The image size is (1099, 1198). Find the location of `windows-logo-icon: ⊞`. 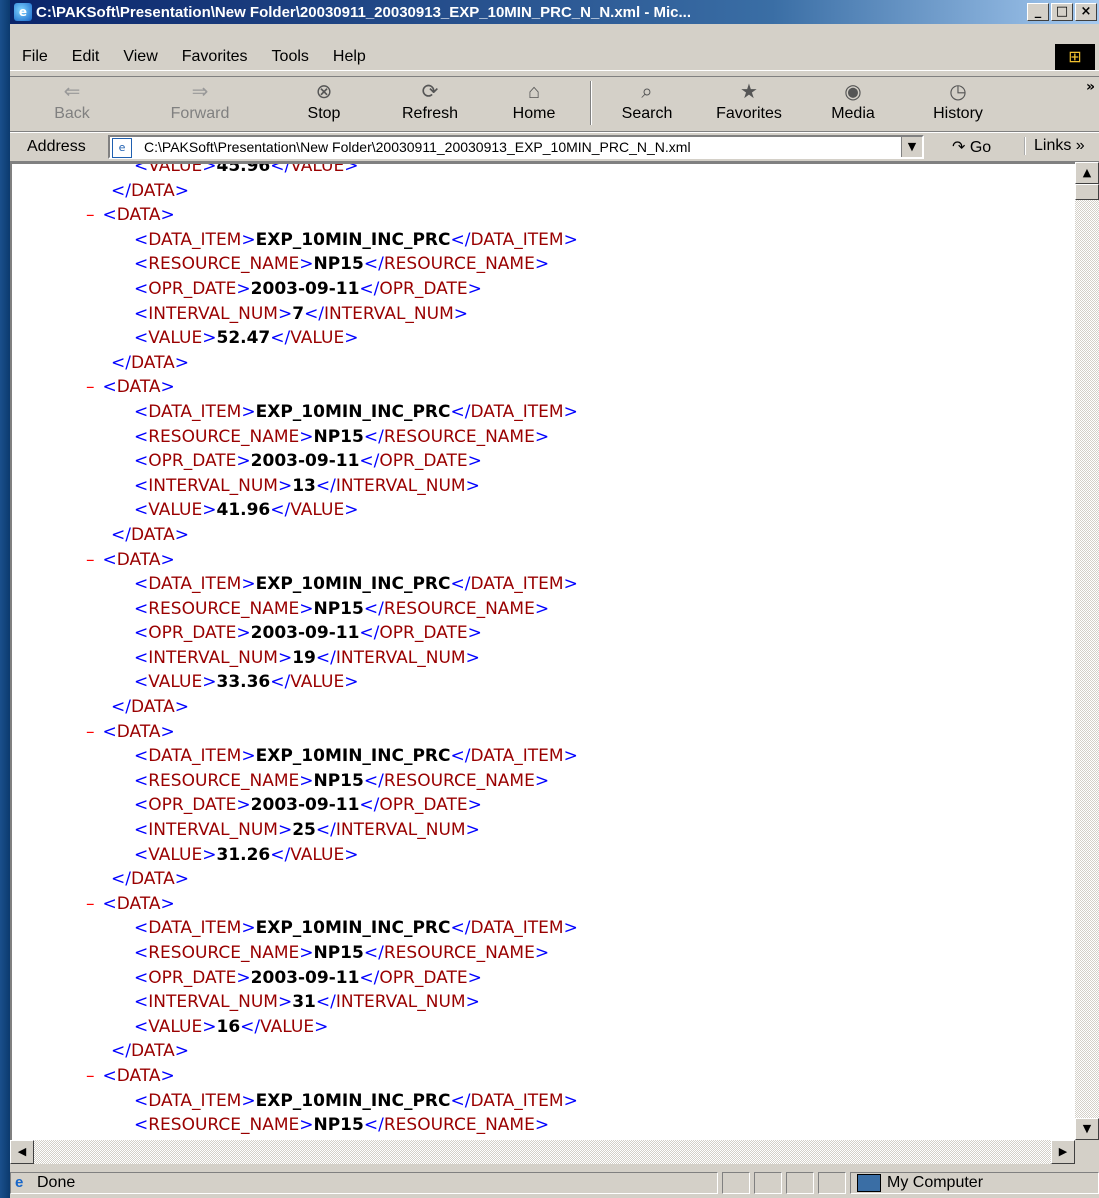

windows-logo-icon: ⊞ is located at coordinates (1075, 57).